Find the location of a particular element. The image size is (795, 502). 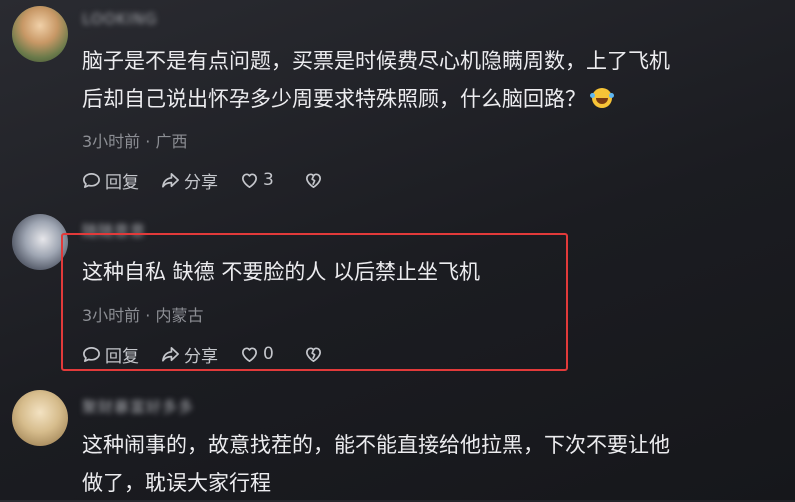

reply-button: 回复 is located at coordinates (110, 180).